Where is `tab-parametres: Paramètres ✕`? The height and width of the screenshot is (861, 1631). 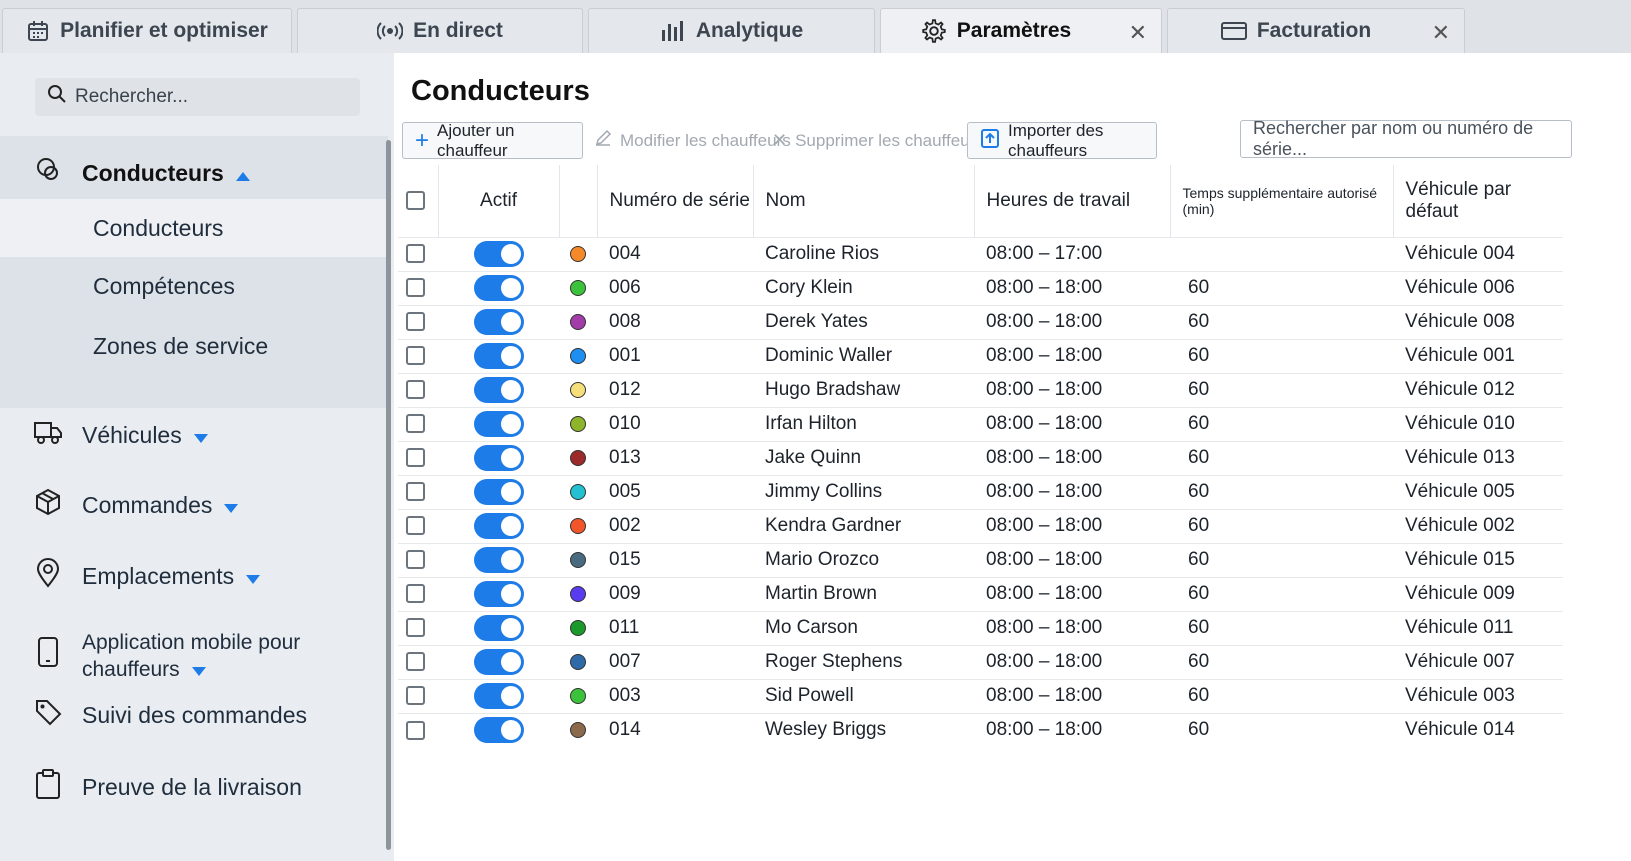
tab-parametres: Paramètres ✕ is located at coordinates (1021, 30).